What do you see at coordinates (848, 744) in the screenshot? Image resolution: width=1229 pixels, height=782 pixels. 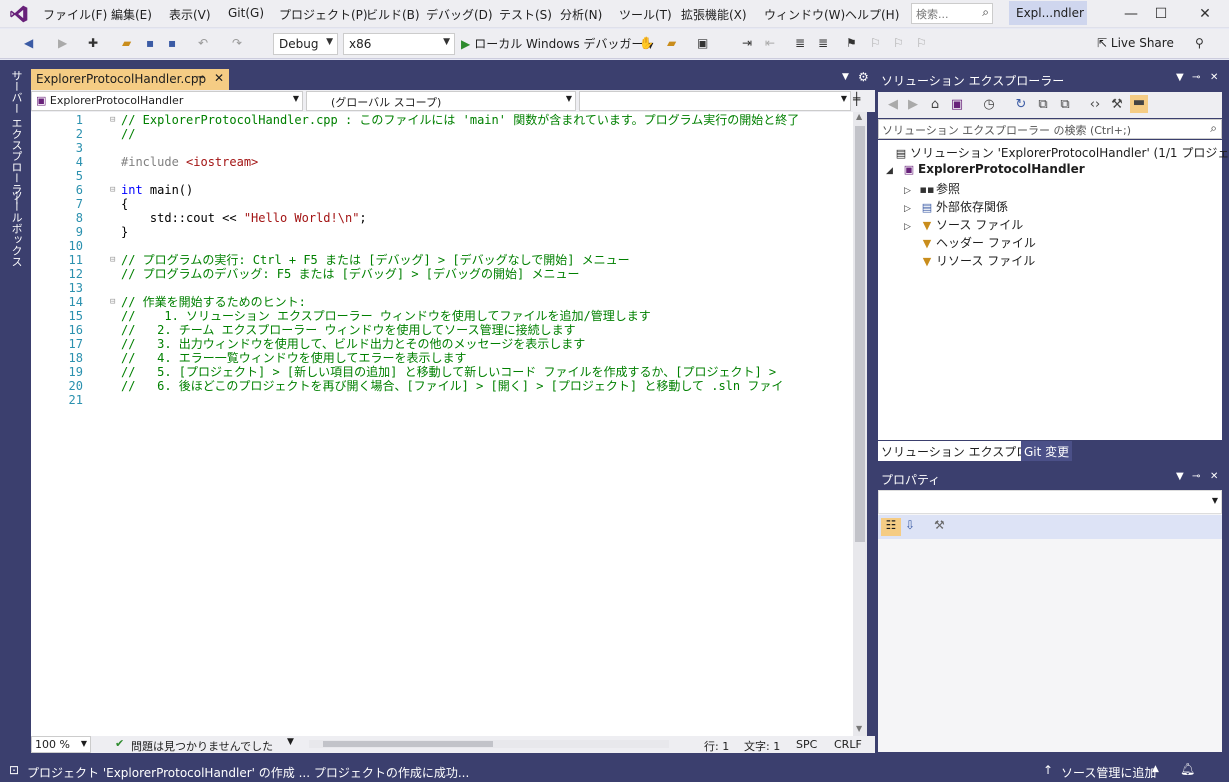 I see `line-ending: CRLF` at bounding box center [848, 744].